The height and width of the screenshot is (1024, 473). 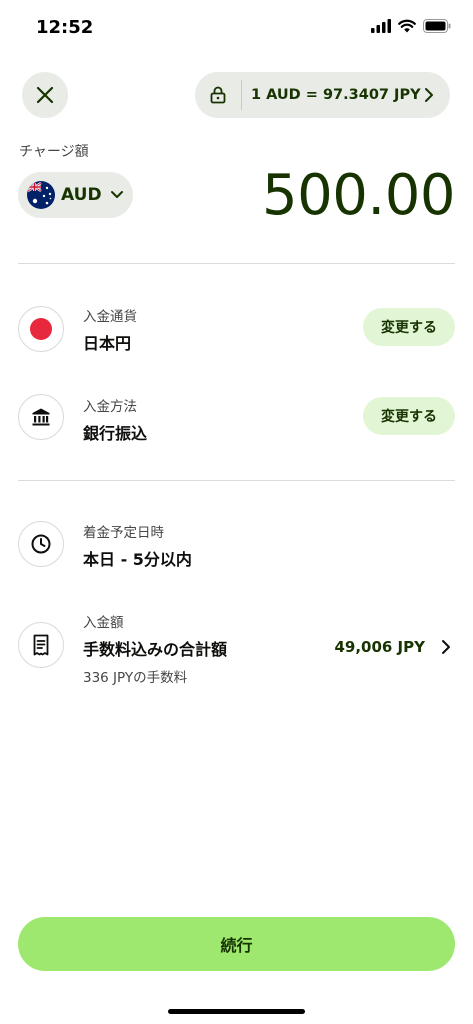 I want to click on close-icon, so click(x=45, y=95).